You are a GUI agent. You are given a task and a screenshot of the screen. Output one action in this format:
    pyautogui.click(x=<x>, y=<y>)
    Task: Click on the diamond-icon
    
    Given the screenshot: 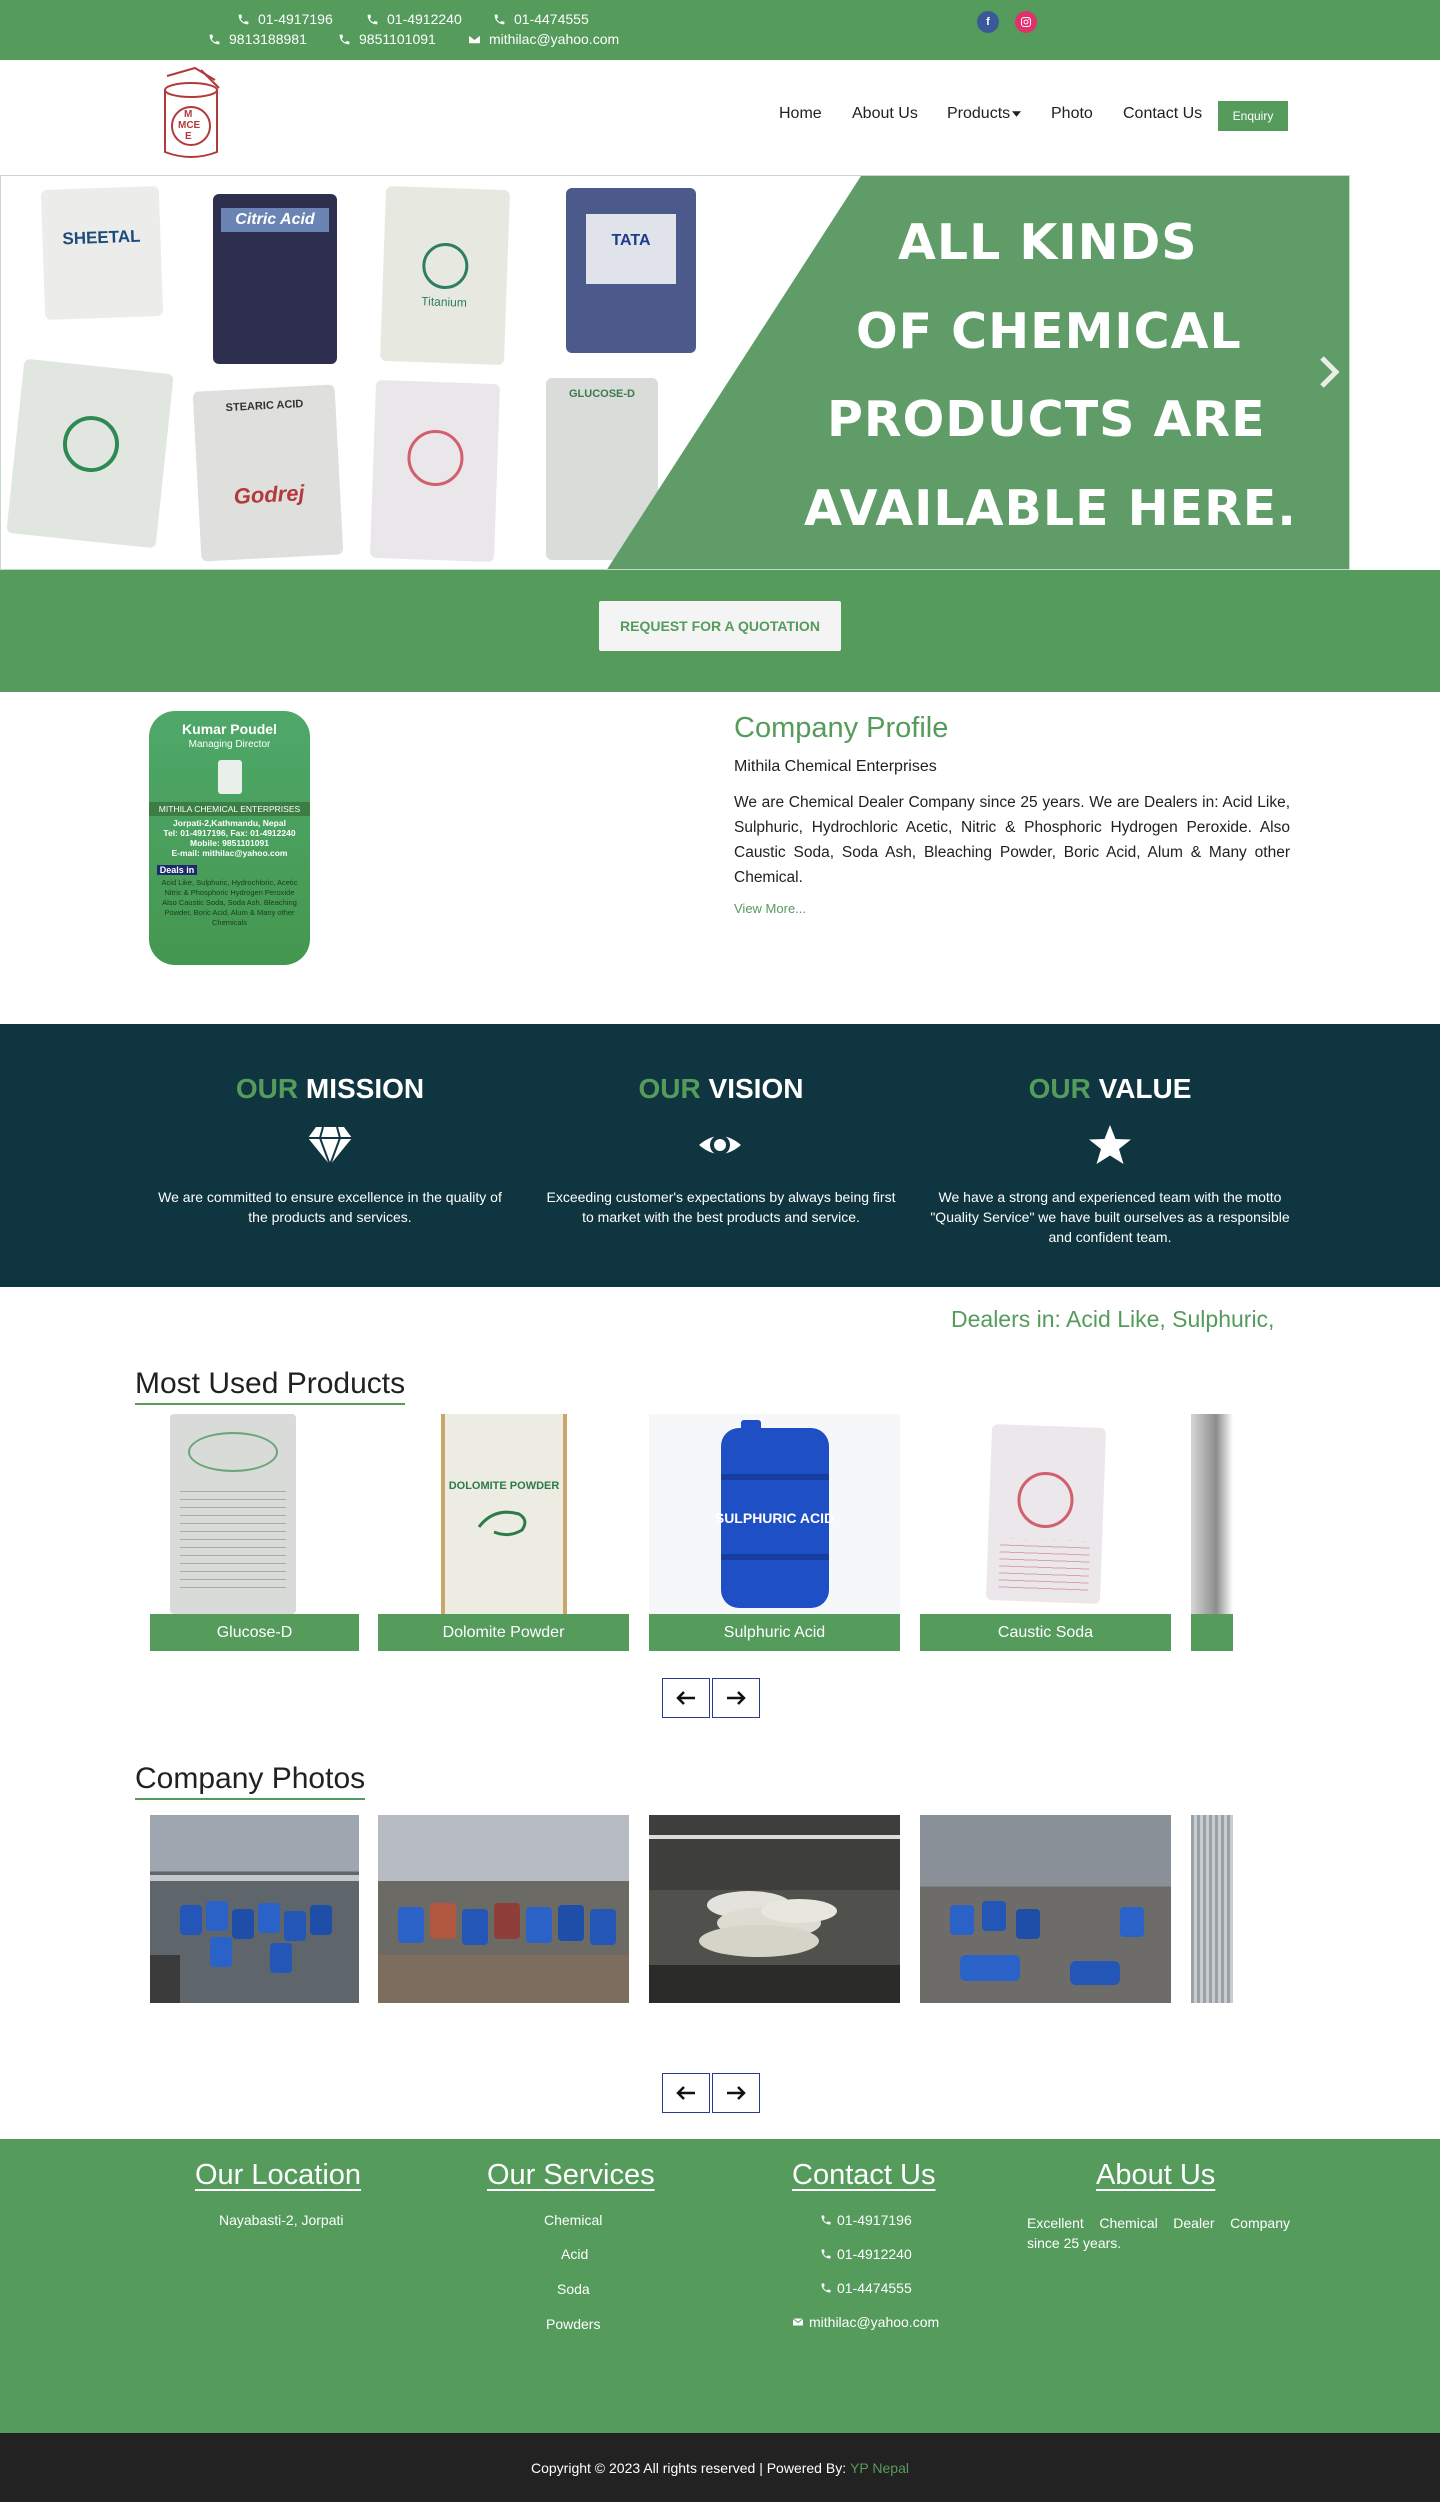 What is the action you would take?
    pyautogui.click(x=330, y=1145)
    